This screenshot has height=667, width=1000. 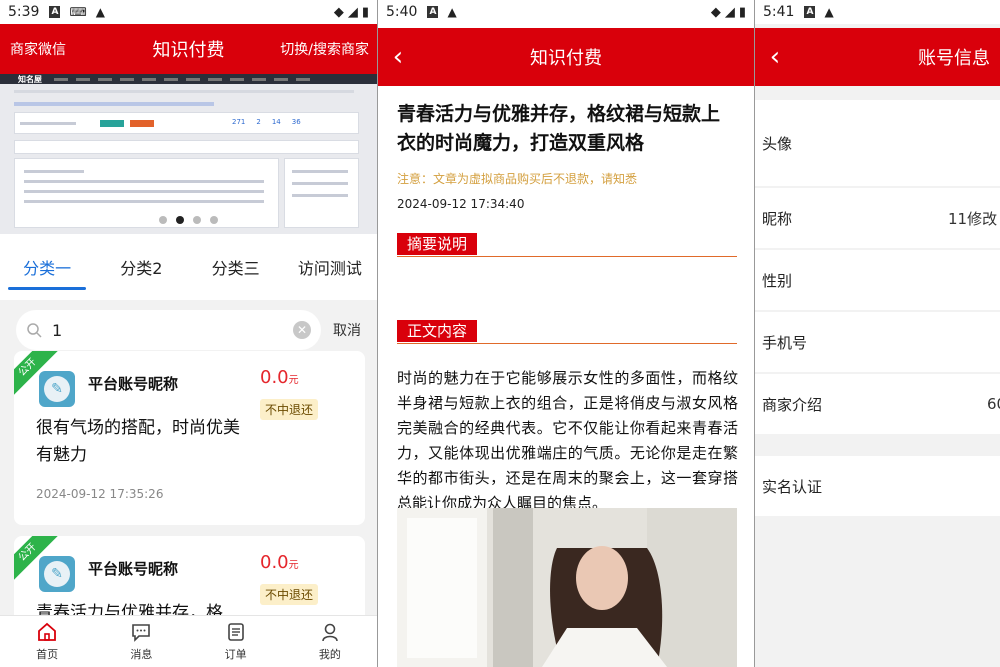 I want to click on content-label: 正文内容, so click(x=437, y=331).